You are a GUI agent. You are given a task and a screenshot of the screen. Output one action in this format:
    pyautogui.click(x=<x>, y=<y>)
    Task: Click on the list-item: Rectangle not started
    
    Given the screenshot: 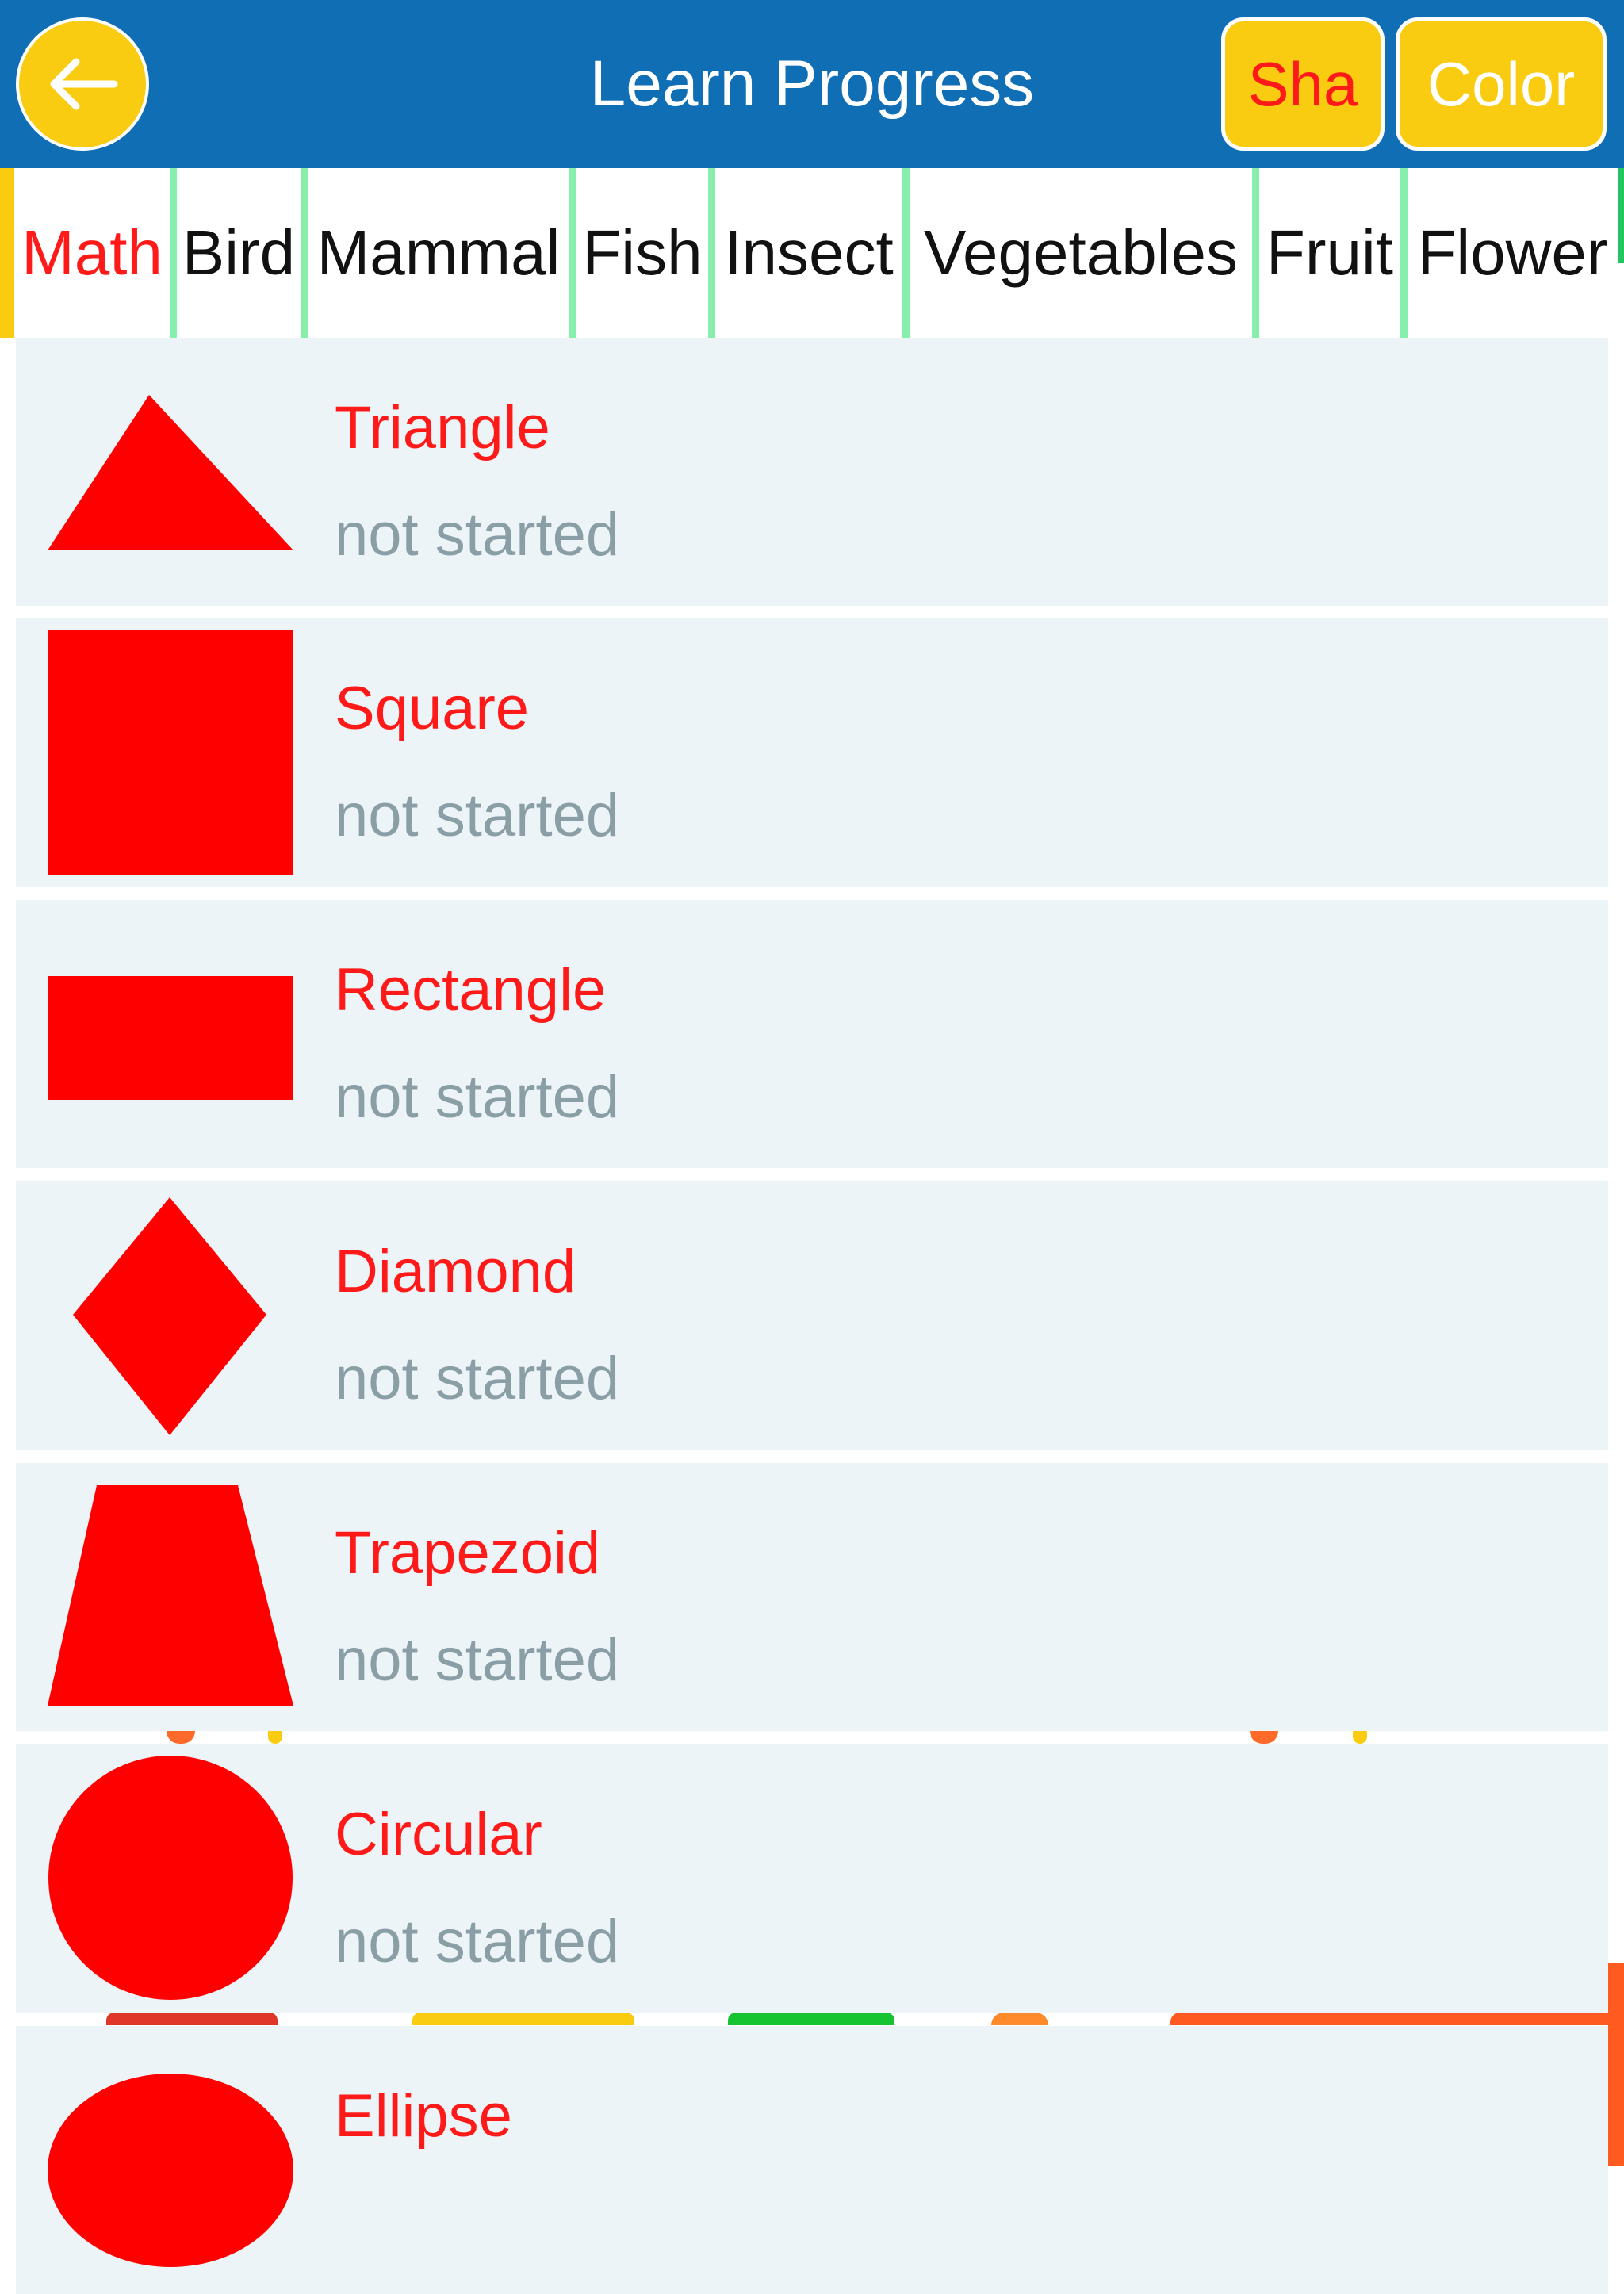 What is the action you would take?
    pyautogui.click(x=812, y=1034)
    